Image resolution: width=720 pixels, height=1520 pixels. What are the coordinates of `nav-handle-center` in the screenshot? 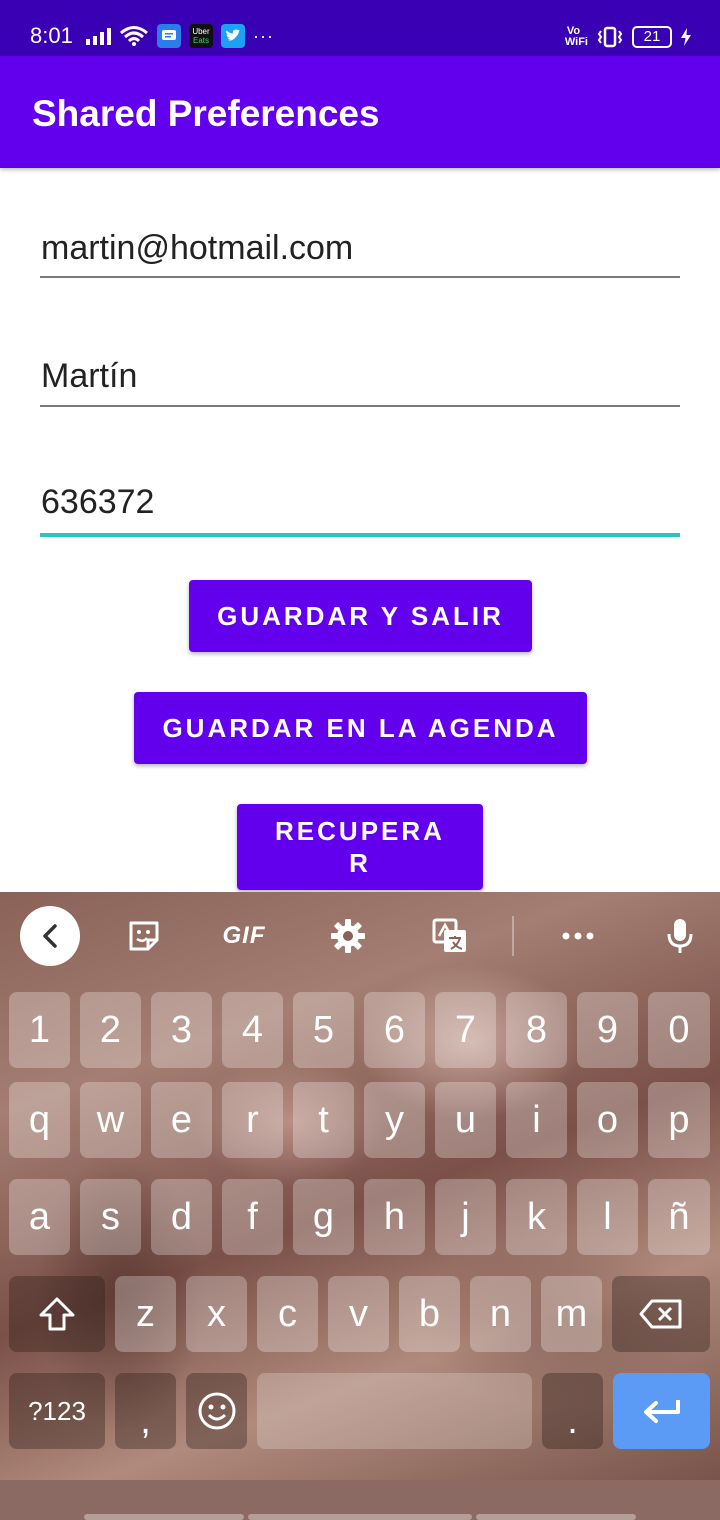 It's located at (360, 1517).